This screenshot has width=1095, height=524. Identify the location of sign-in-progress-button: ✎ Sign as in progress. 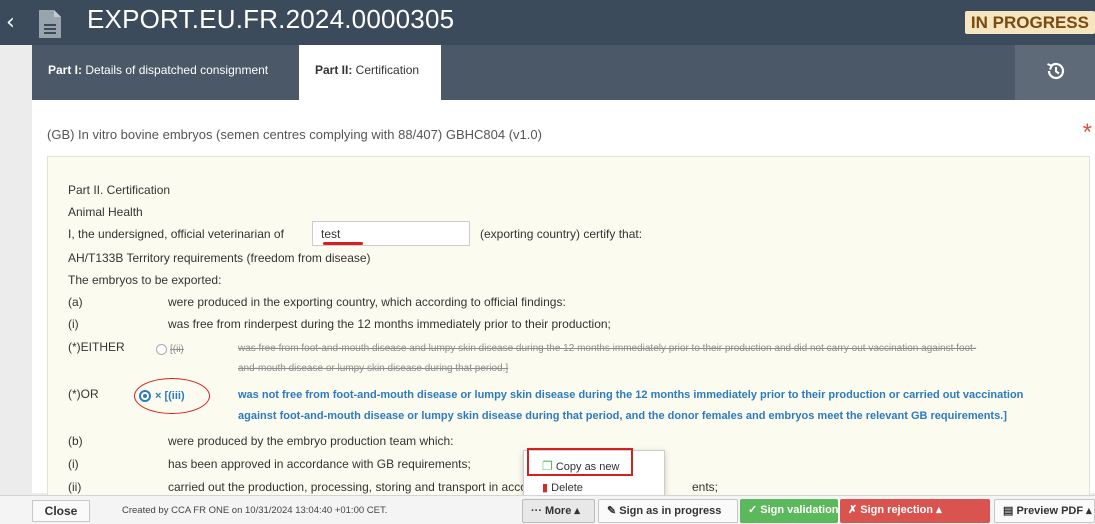
(668, 511).